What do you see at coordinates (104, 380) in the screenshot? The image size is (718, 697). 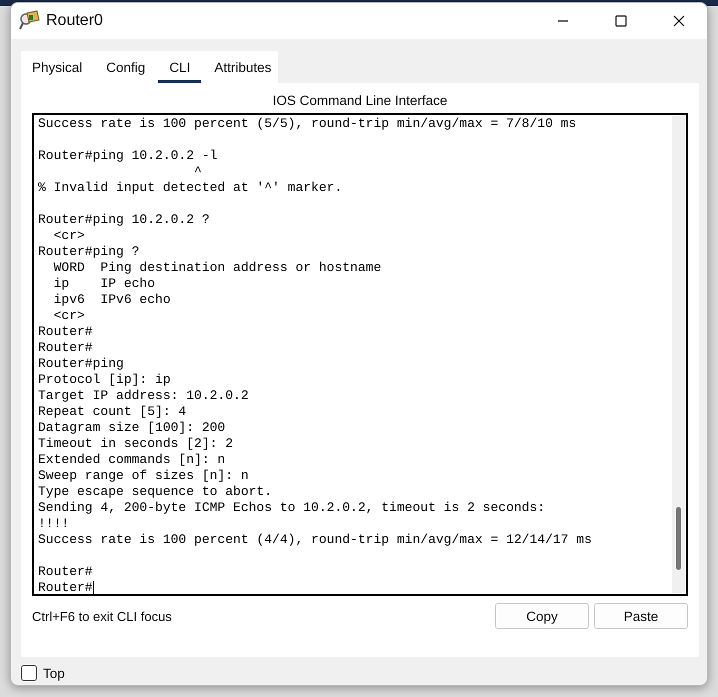 I see `terminal-line: Protocol [ip]: ip` at bounding box center [104, 380].